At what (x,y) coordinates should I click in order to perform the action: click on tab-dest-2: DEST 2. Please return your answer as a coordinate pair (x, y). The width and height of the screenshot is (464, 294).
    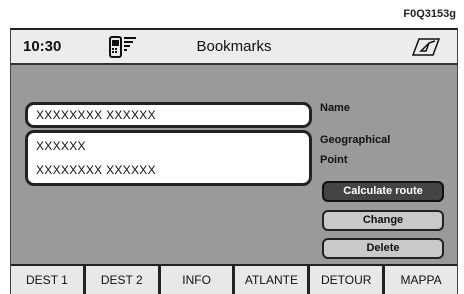
    Looking at the image, I should click on (121, 280).